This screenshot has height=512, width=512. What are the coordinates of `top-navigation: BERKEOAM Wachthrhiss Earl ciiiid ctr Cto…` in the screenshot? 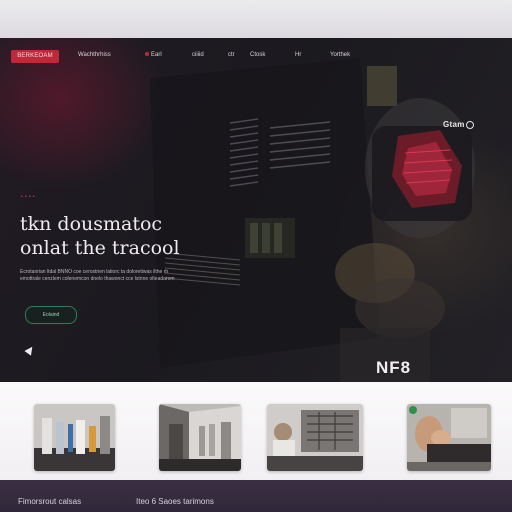 It's located at (256, 58).